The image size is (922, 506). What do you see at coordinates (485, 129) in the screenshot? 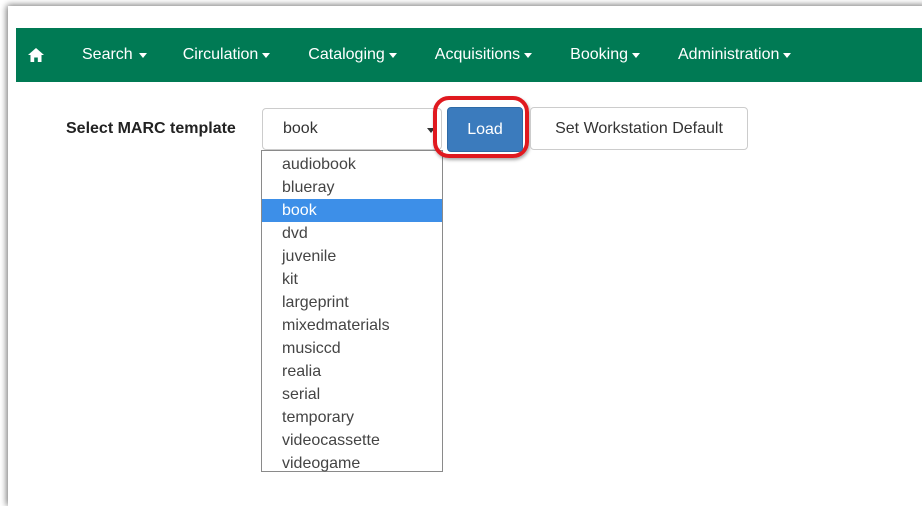
I see `load-button: Load` at bounding box center [485, 129].